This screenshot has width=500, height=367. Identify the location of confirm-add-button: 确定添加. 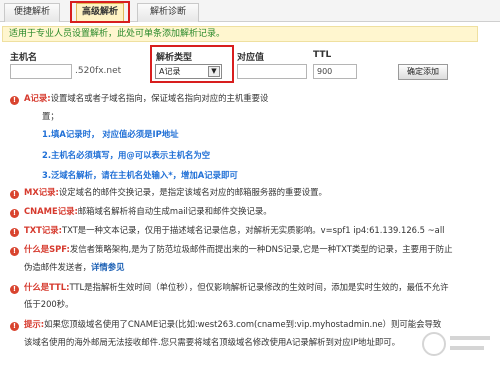
(423, 72).